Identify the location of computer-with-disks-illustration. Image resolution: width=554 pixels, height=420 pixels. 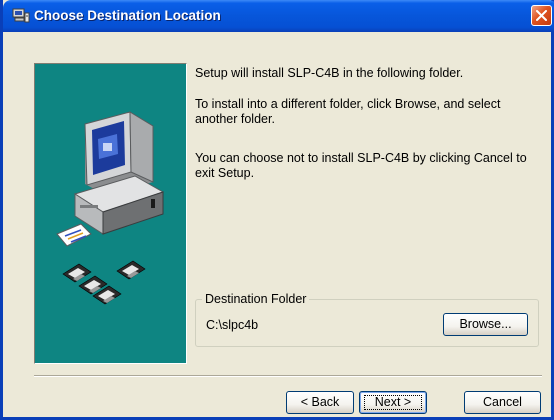
(110, 208).